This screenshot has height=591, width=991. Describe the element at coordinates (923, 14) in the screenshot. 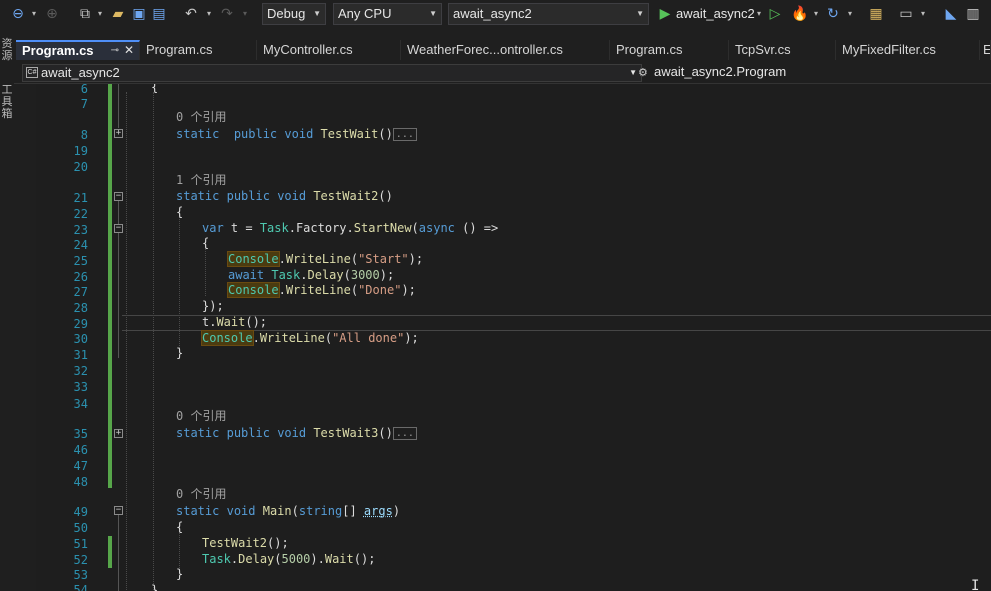

I see `layout-dropdown-icon: ▾` at that location.